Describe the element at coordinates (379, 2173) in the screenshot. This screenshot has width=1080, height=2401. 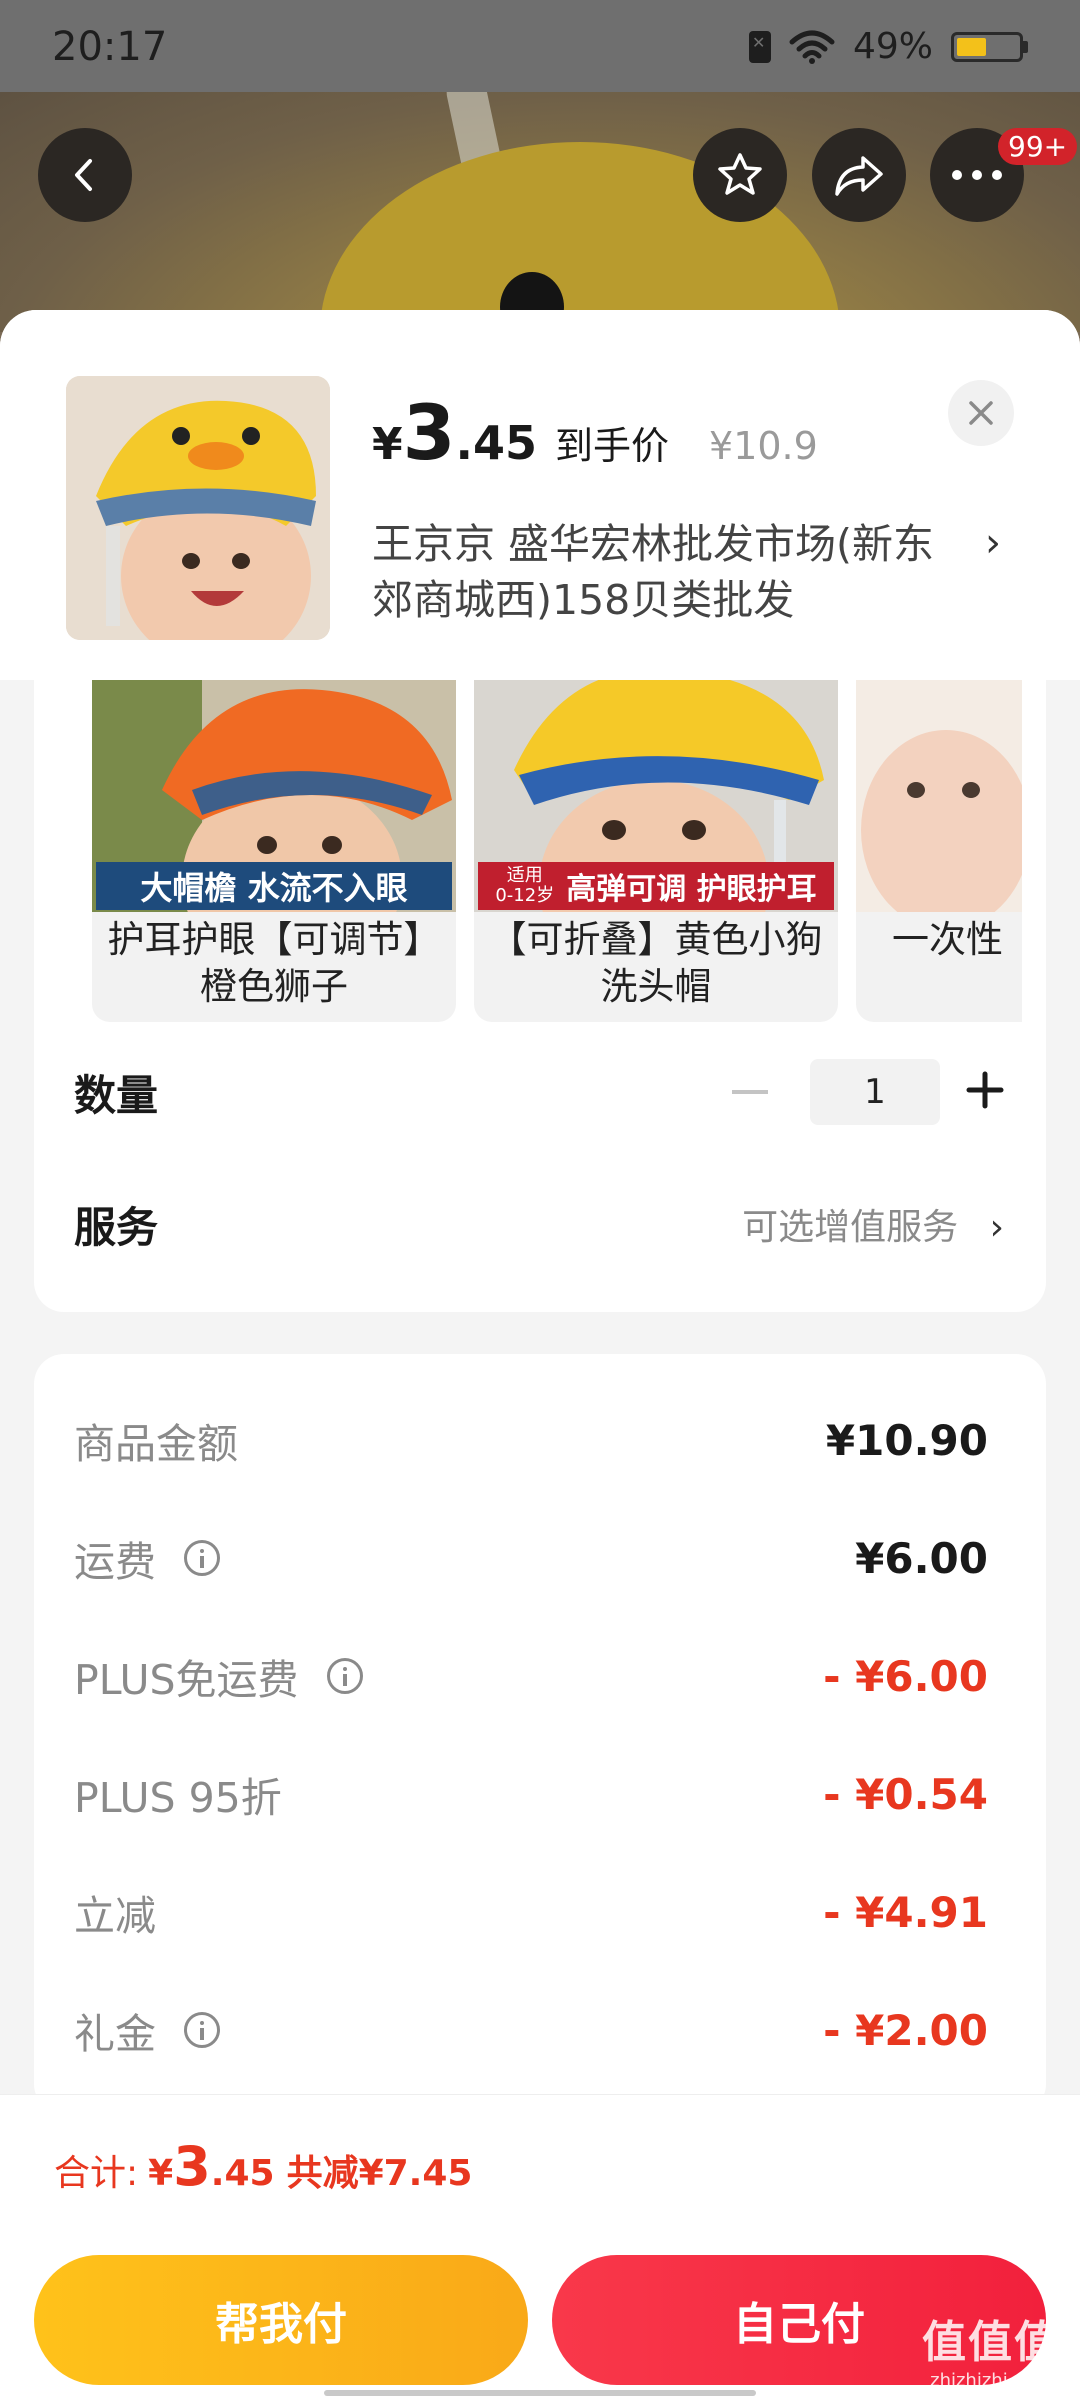
I see `total-savings: 共减¥7.45` at that location.